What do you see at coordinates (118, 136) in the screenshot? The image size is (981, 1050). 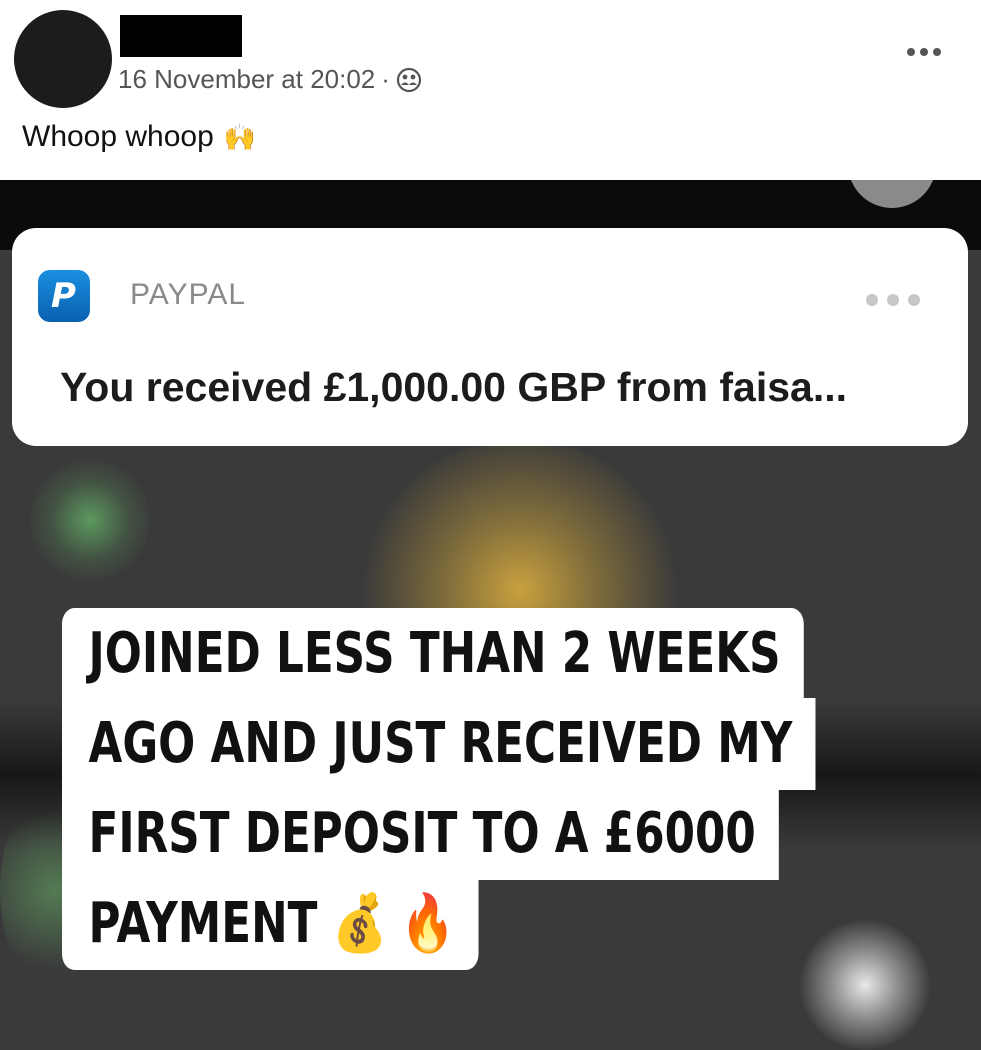 I see `post-caption-text: Whoop whoop` at bounding box center [118, 136].